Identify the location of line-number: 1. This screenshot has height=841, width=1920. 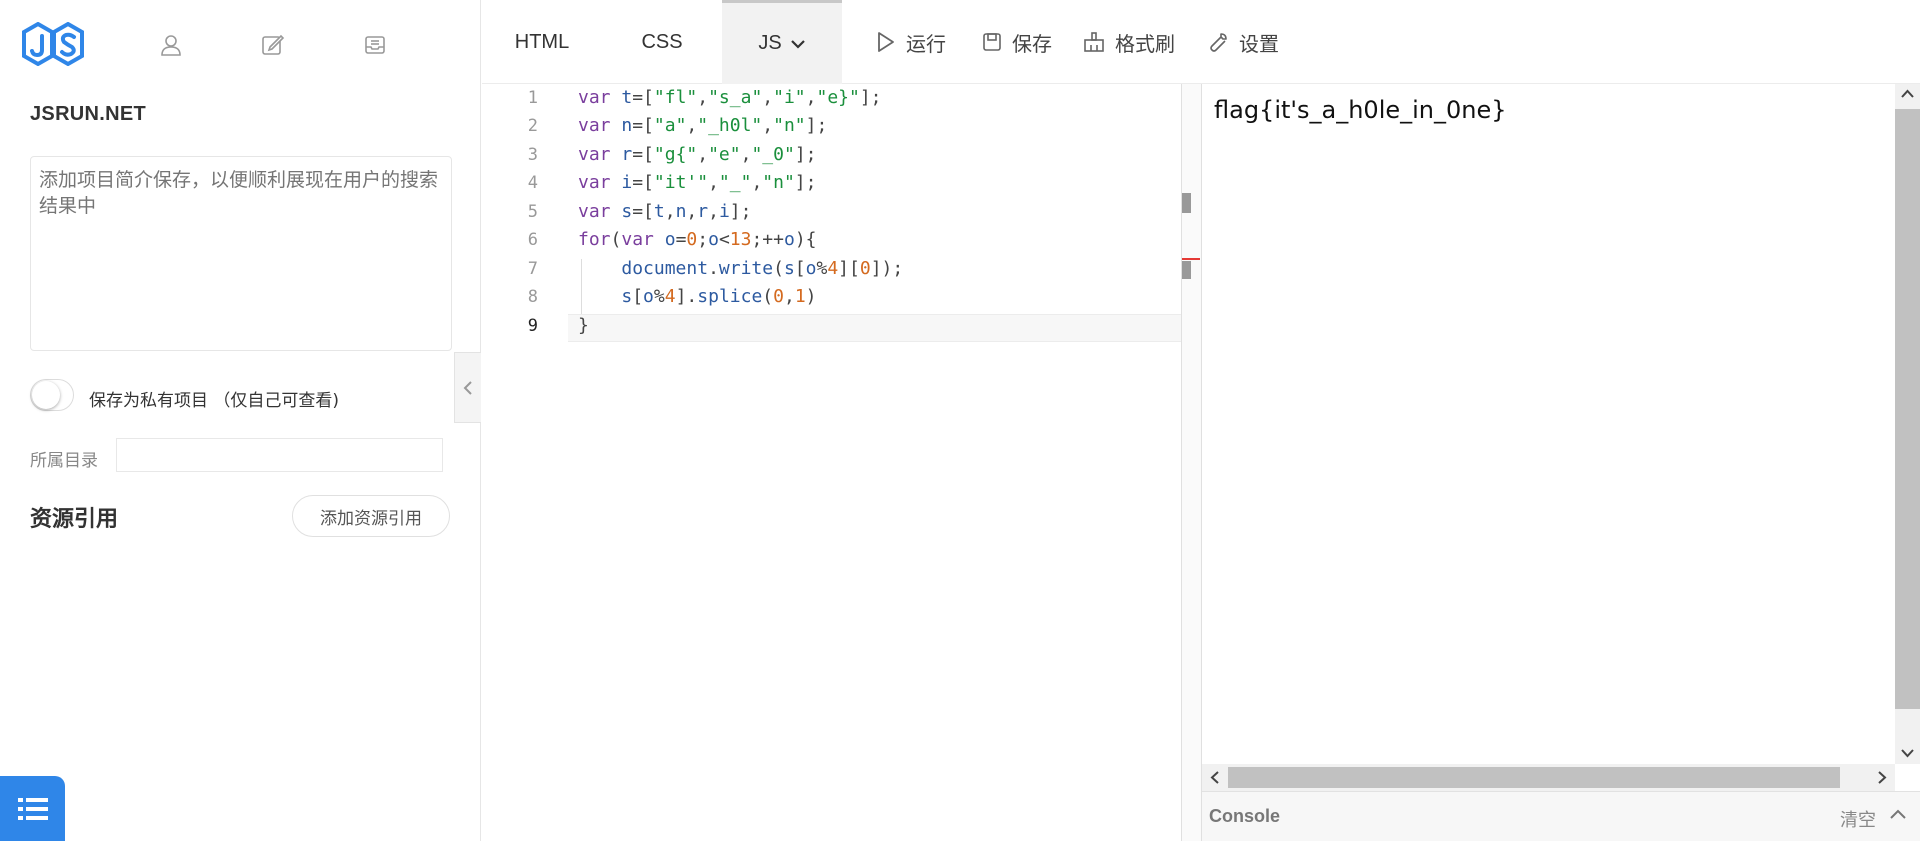
(532, 98).